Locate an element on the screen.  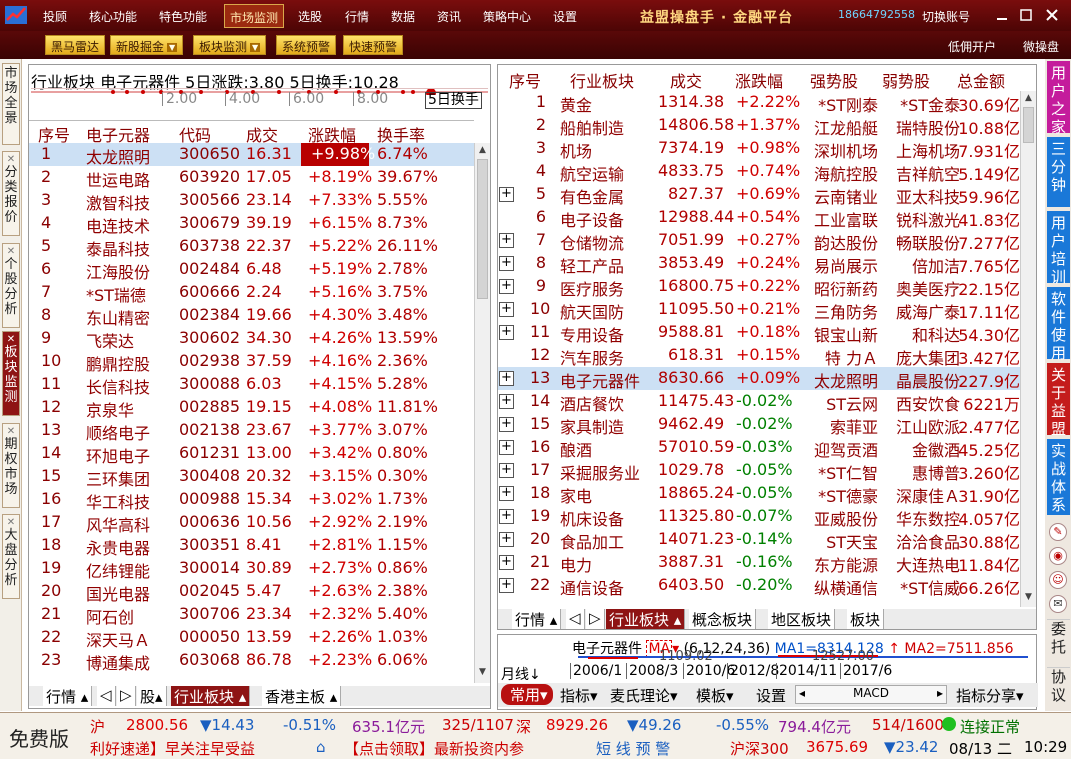
table-row: 3 机场 7374.19 +0.98% 深圳机场 上海机场 7.931亿 is located at coordinates (759, 149).